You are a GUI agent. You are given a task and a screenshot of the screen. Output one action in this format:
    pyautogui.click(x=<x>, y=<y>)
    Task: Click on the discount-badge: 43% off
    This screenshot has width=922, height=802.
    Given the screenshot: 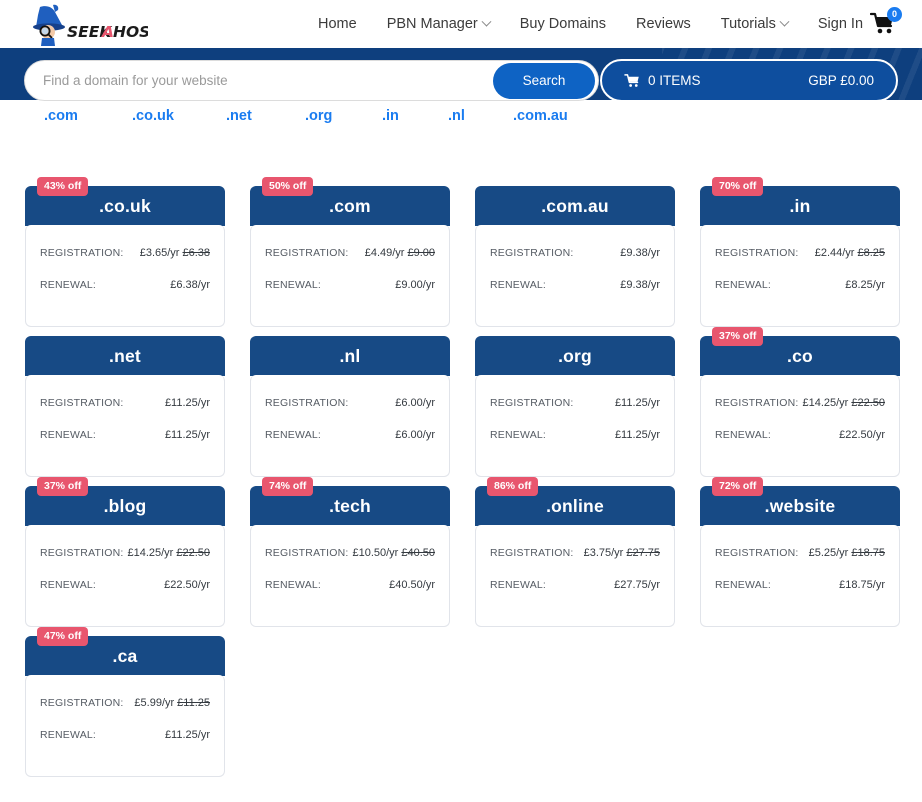 What is the action you would take?
    pyautogui.click(x=63, y=186)
    